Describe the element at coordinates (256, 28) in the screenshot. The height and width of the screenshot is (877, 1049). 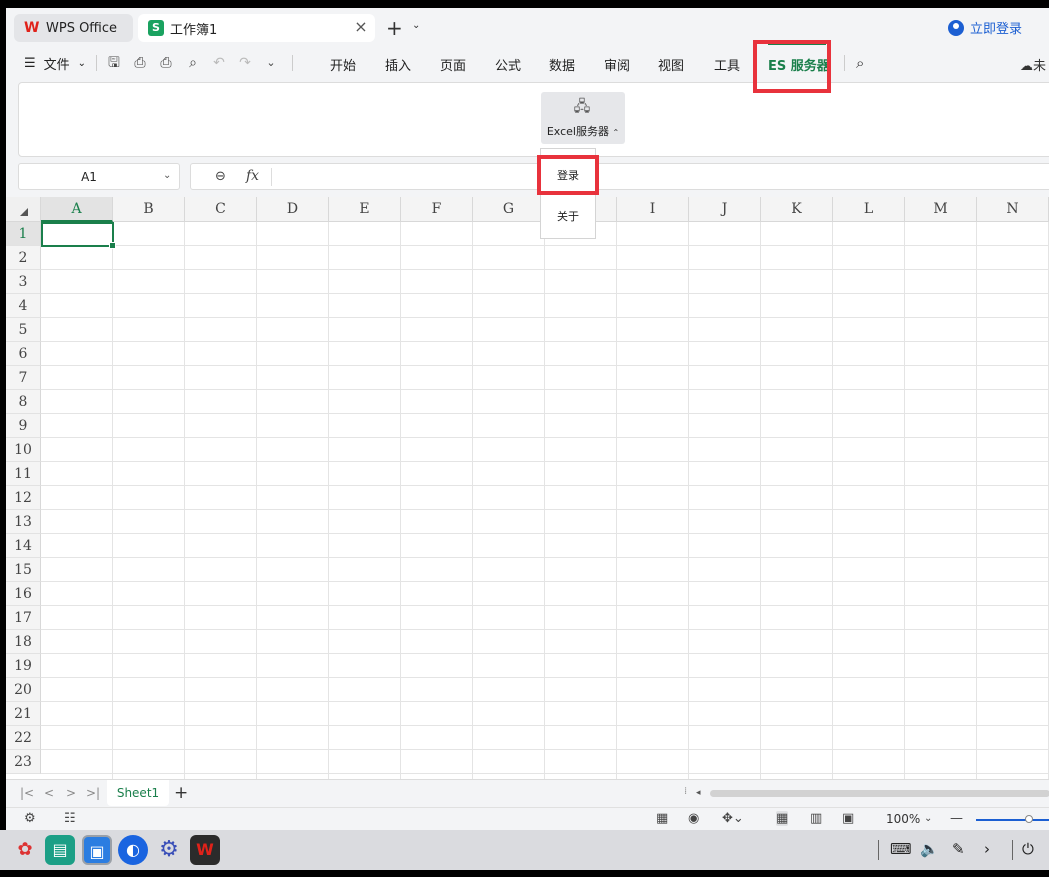
I see `tab-workbook: S 工作簿1 ×` at that location.